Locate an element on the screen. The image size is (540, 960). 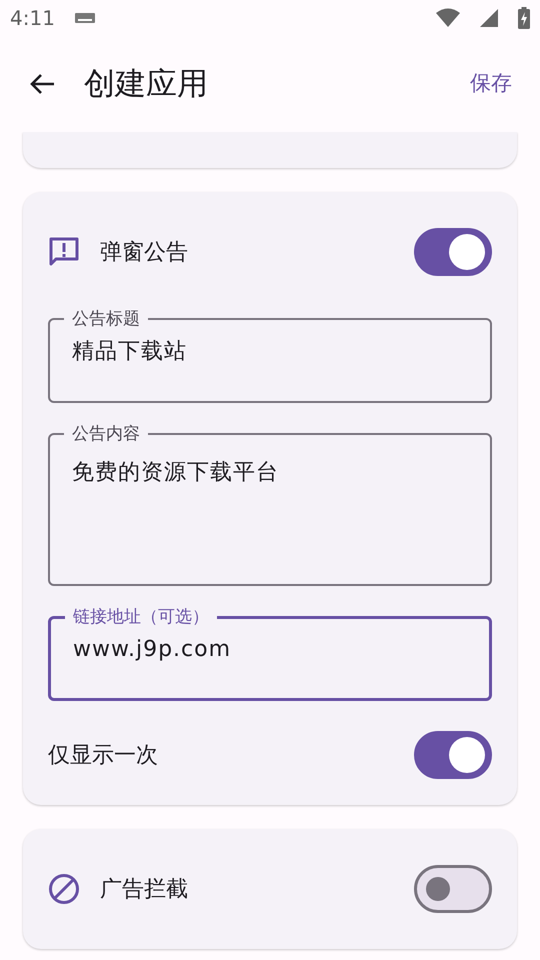
back-arrow-icon is located at coordinates (42, 84).